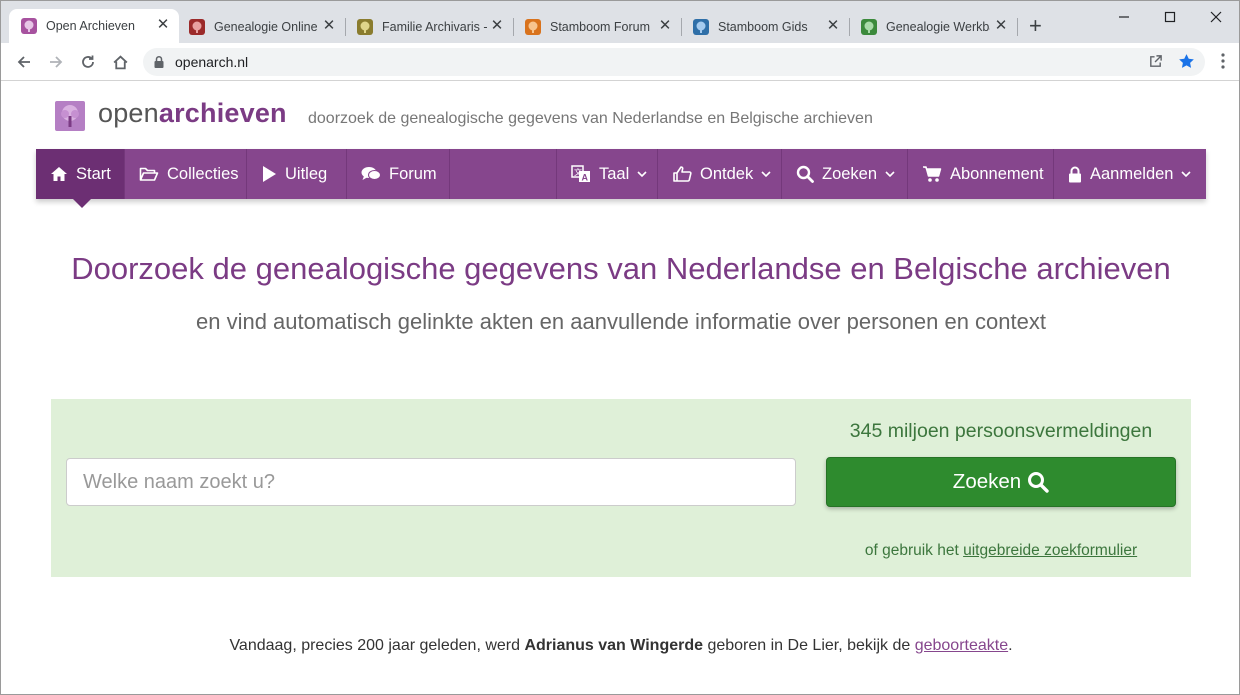  What do you see at coordinates (80, 174) in the screenshot?
I see `nav-start: Start` at bounding box center [80, 174].